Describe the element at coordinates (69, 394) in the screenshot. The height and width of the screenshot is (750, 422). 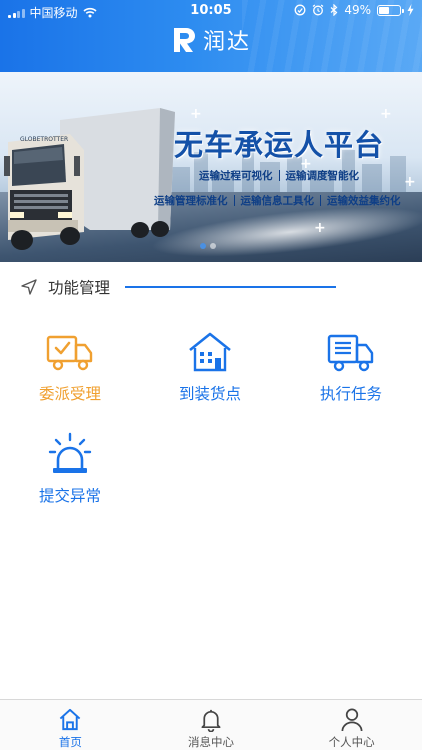
I see `function-label: 委派受理` at that location.